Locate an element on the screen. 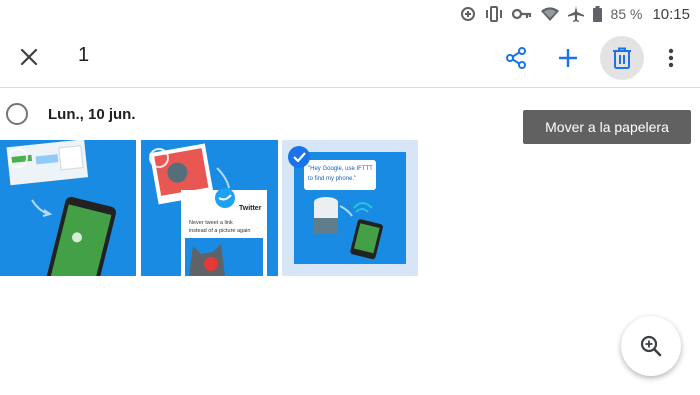 This screenshot has width=700, height=395. battery-icon is located at coordinates (597, 14).